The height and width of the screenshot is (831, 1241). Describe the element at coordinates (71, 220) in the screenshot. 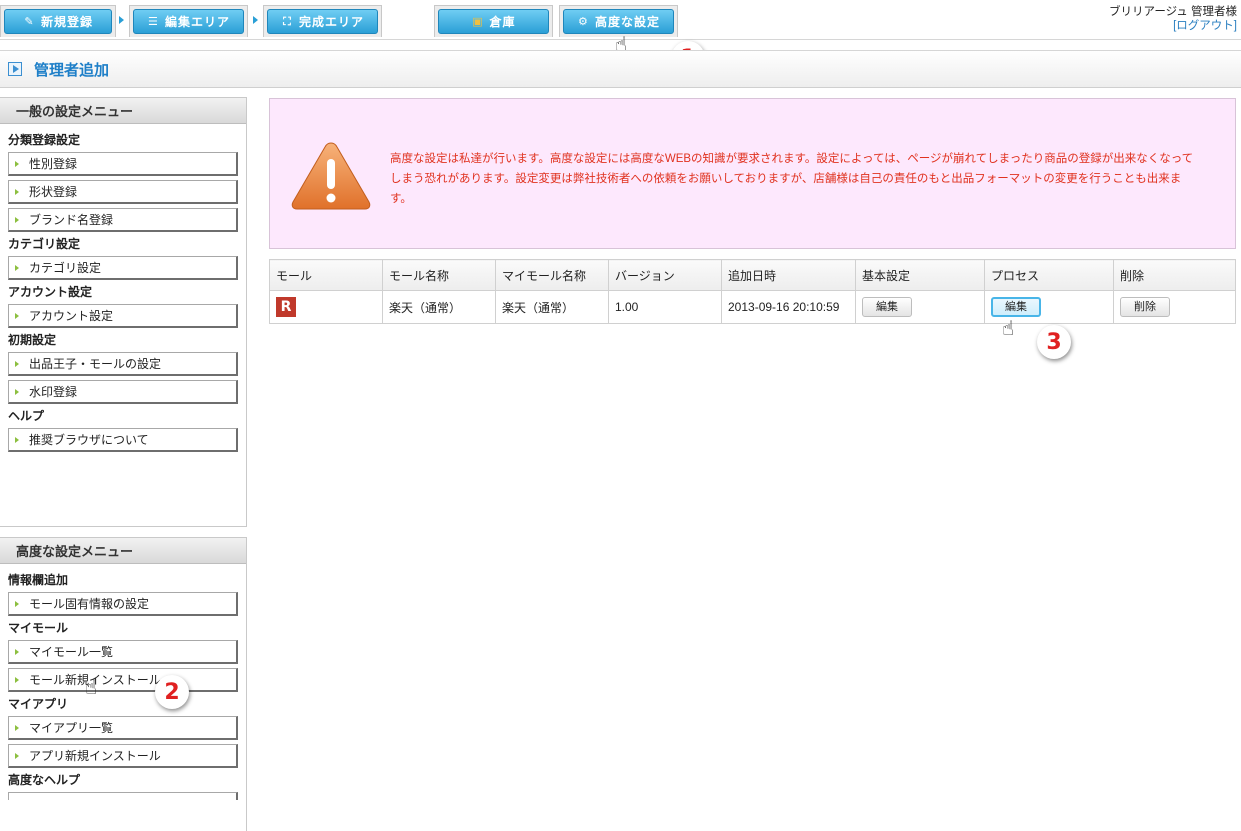

I see `menu-item-label: ブランド名登録` at that location.